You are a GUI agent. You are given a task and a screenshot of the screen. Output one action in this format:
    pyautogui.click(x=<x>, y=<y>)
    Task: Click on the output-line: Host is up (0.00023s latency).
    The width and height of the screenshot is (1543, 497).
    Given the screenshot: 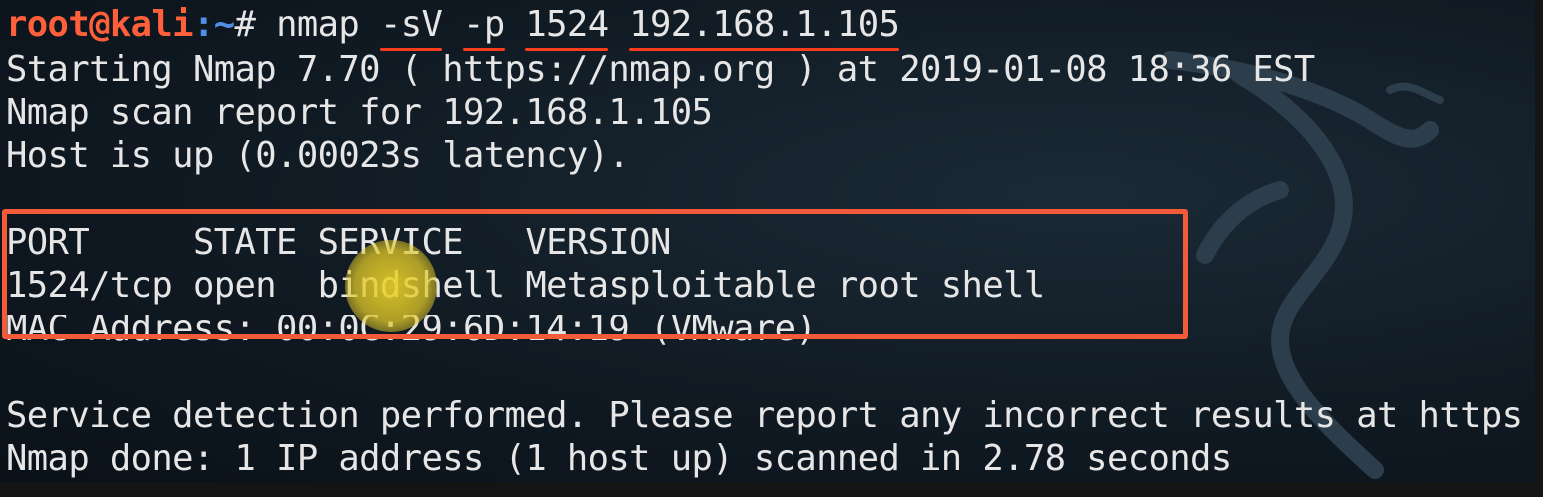 What is the action you would take?
    pyautogui.click(x=318, y=155)
    